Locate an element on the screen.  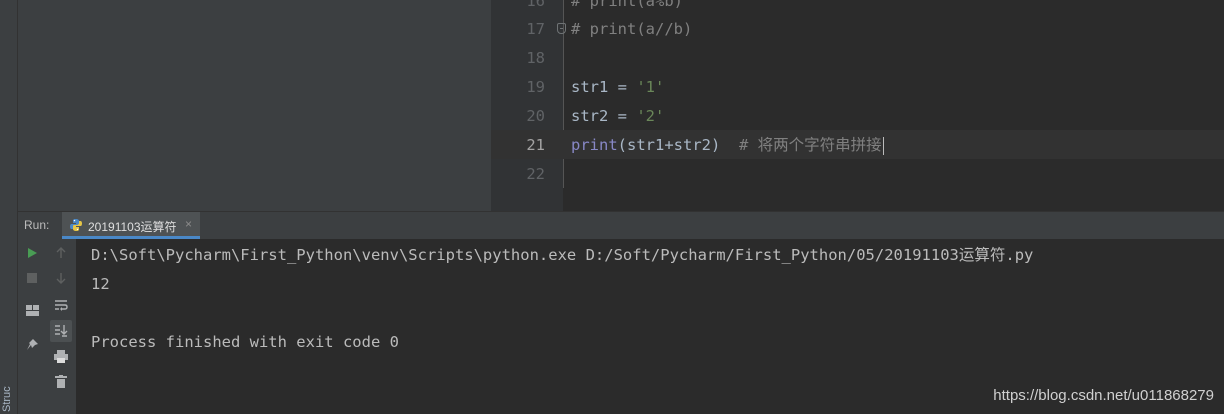
code-token: (str1+str2) is located at coordinates (678, 145).